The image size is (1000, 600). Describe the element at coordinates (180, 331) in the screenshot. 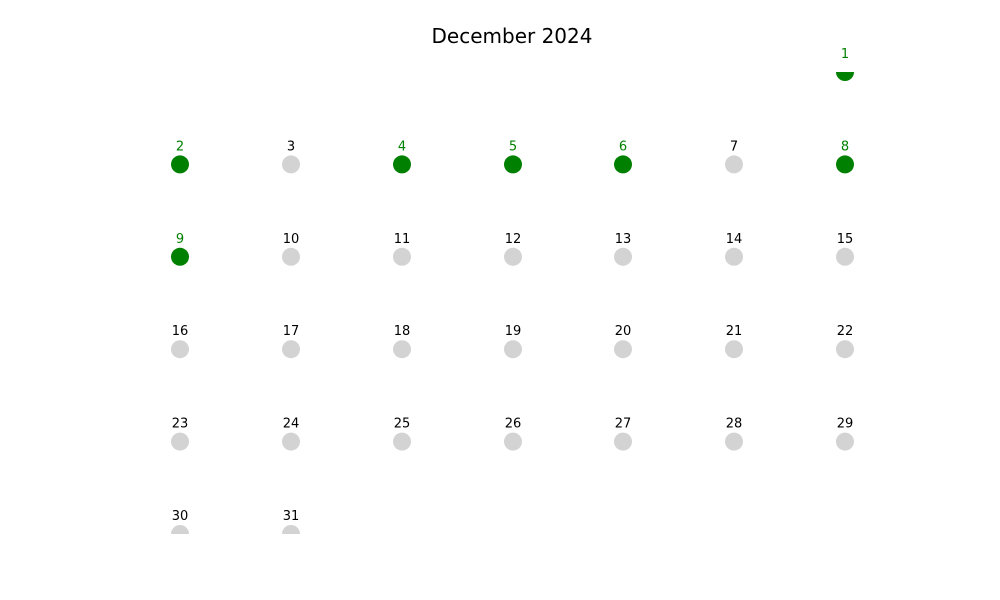

I see `day-label-16: 16` at that location.